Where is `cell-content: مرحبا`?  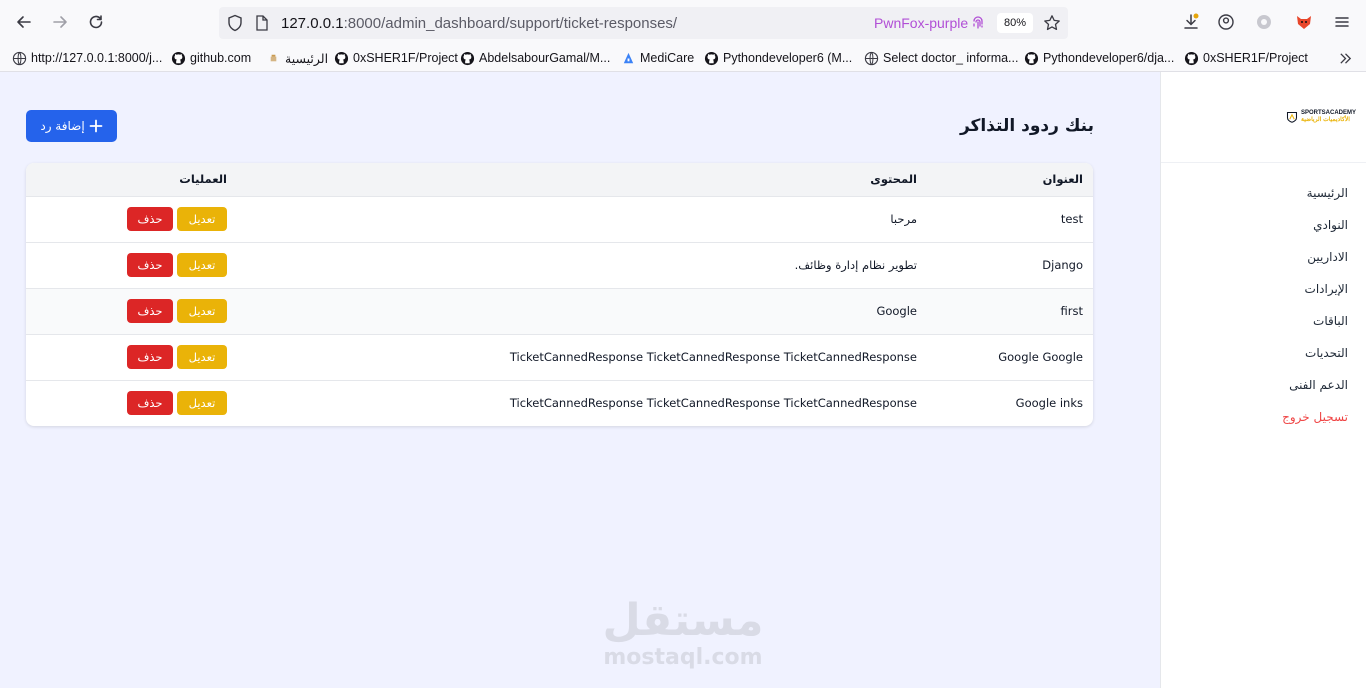 cell-content: مرحبا is located at coordinates (903, 219).